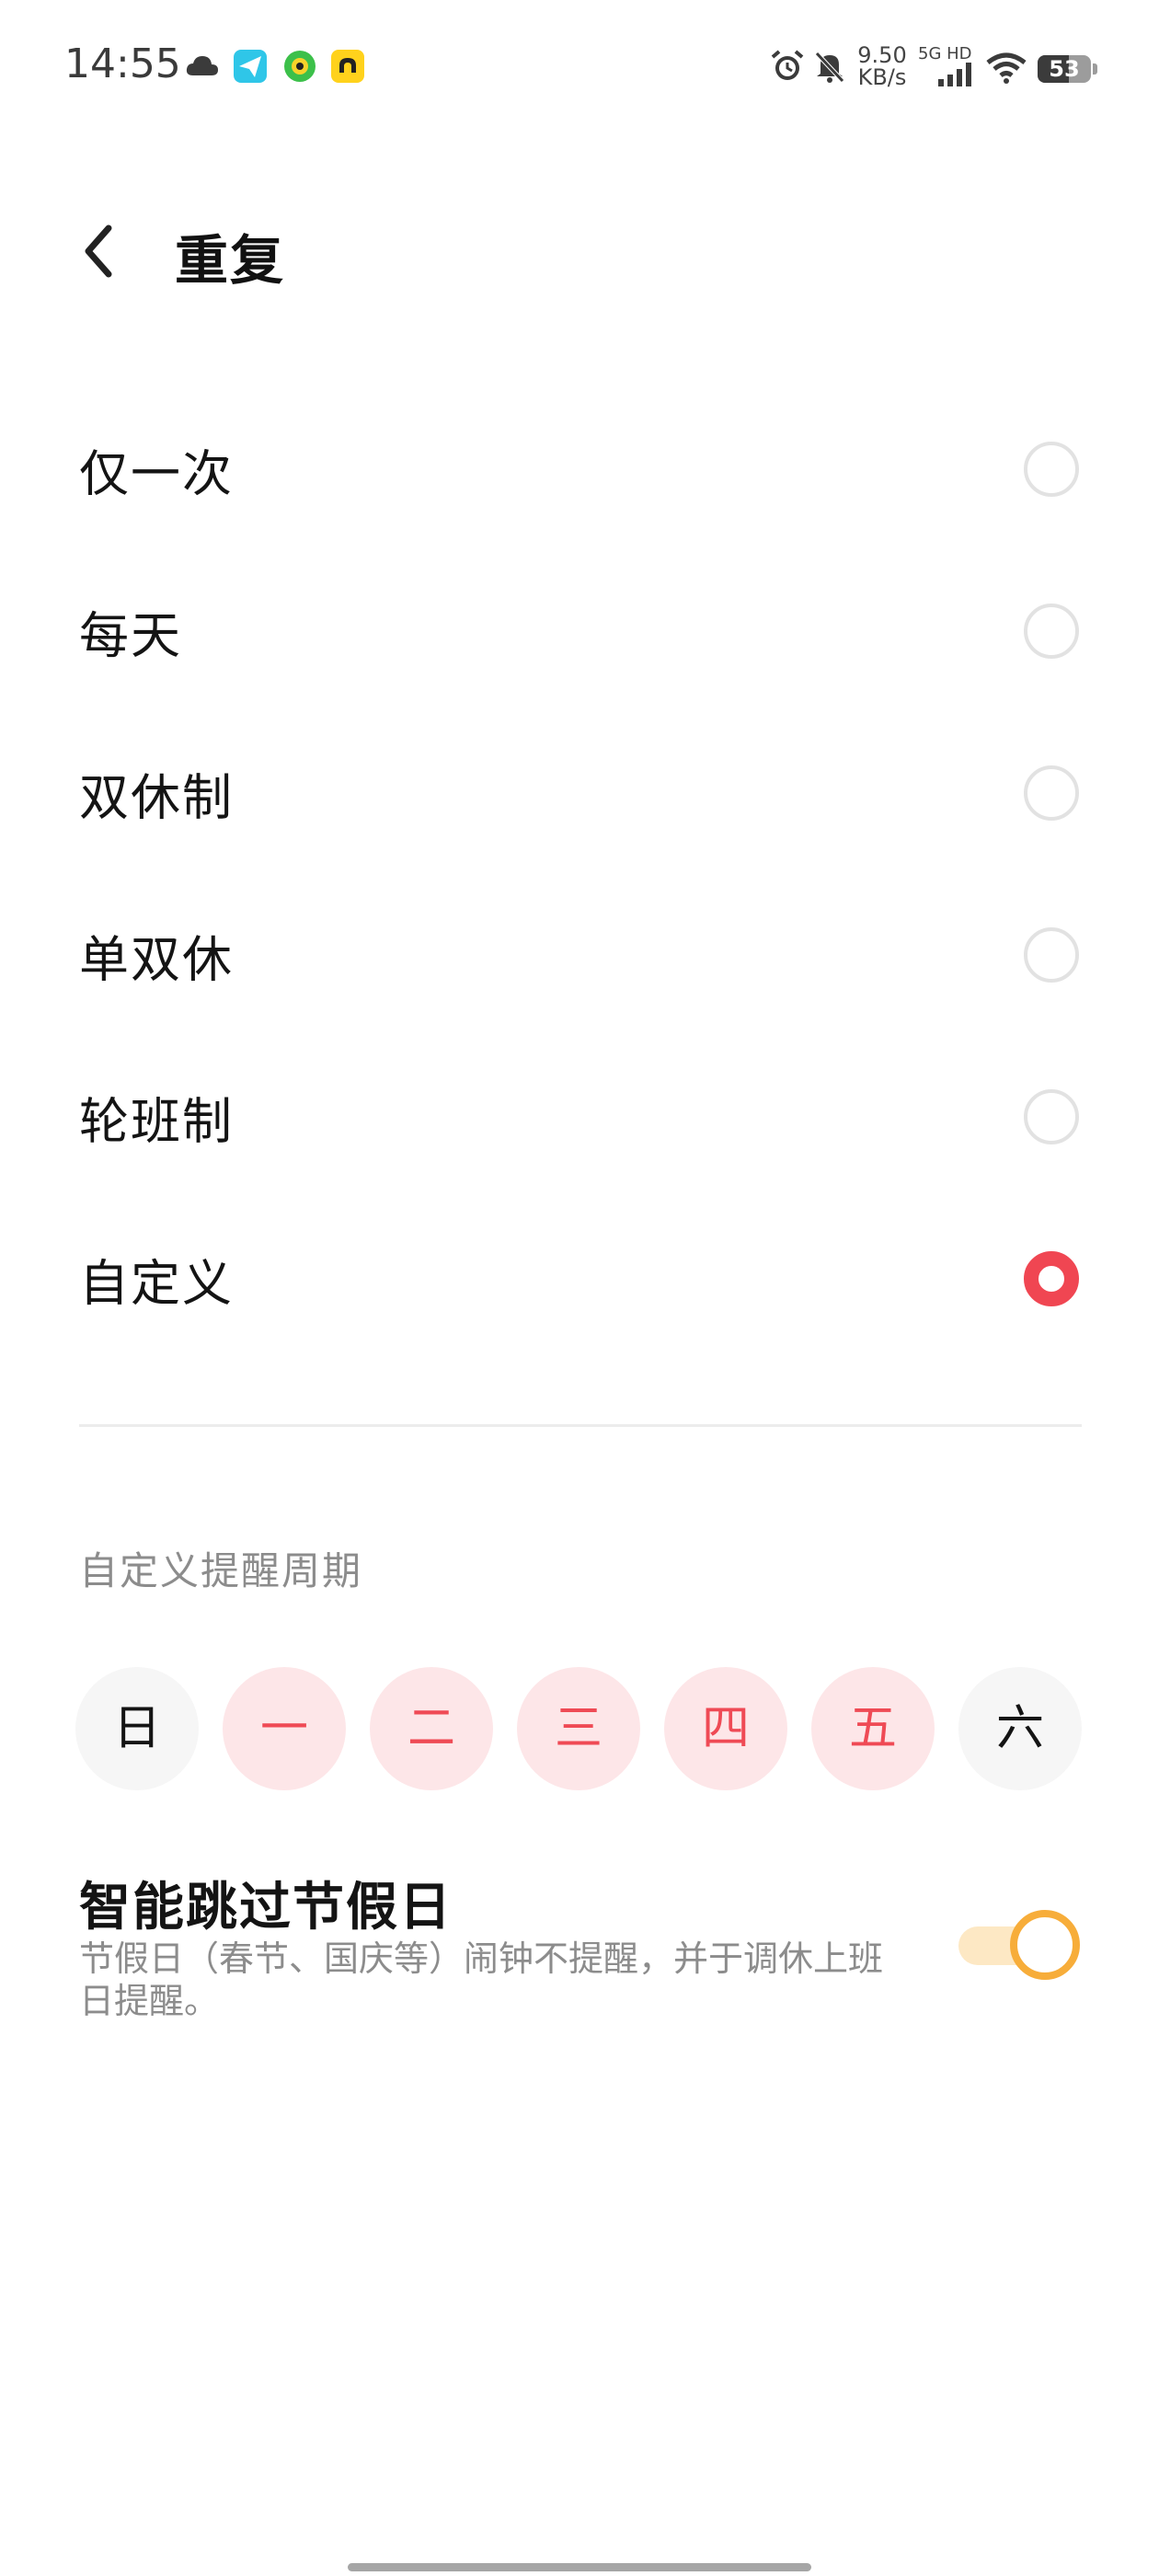 The height and width of the screenshot is (2576, 1159). What do you see at coordinates (347, 66) in the screenshot?
I see `yellow-app-icon` at bounding box center [347, 66].